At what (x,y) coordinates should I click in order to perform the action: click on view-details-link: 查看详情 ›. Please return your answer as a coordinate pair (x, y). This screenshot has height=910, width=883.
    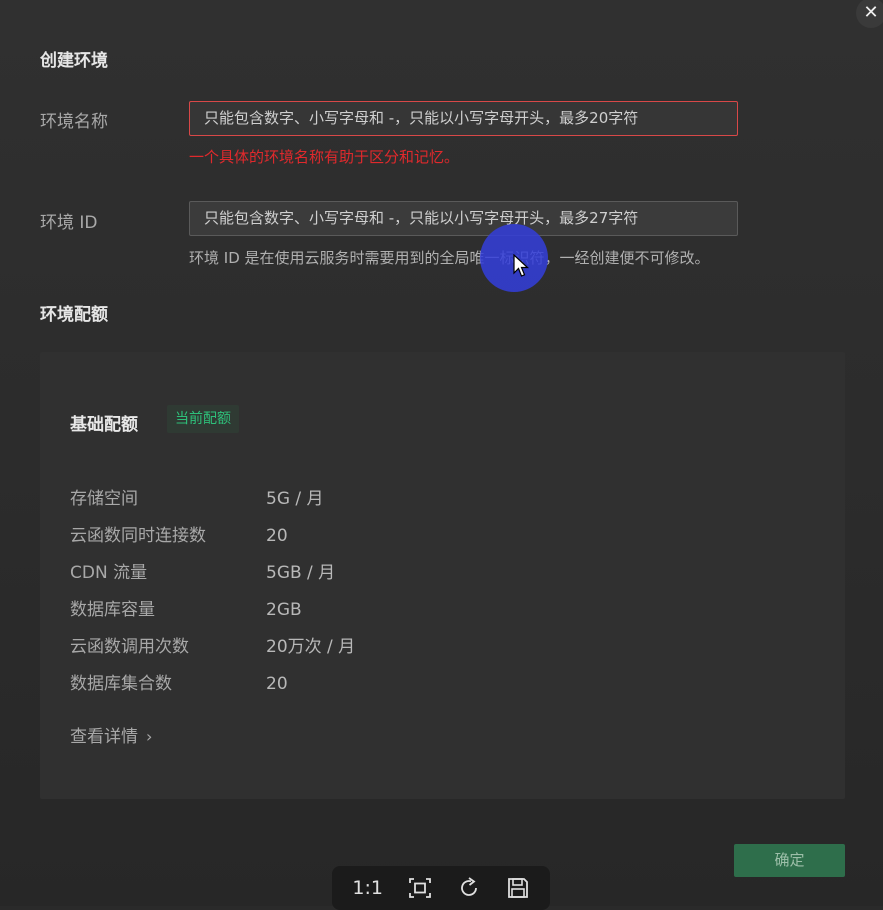
    Looking at the image, I should click on (111, 734).